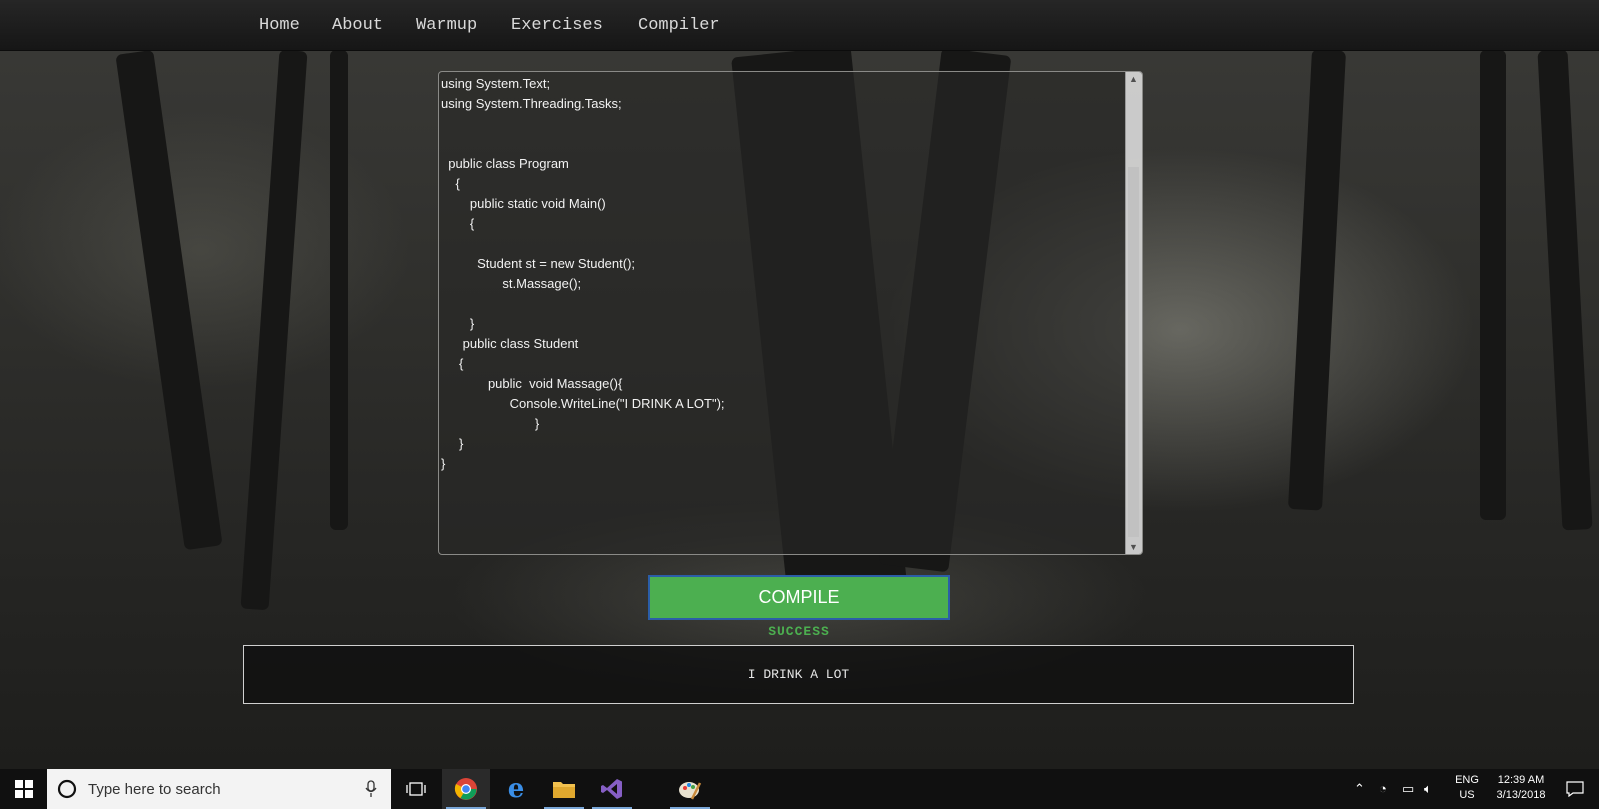 Image resolution: width=1599 pixels, height=809 pixels. What do you see at coordinates (1359, 789) in the screenshot?
I see `chevron-up-icon: ⌃` at bounding box center [1359, 789].